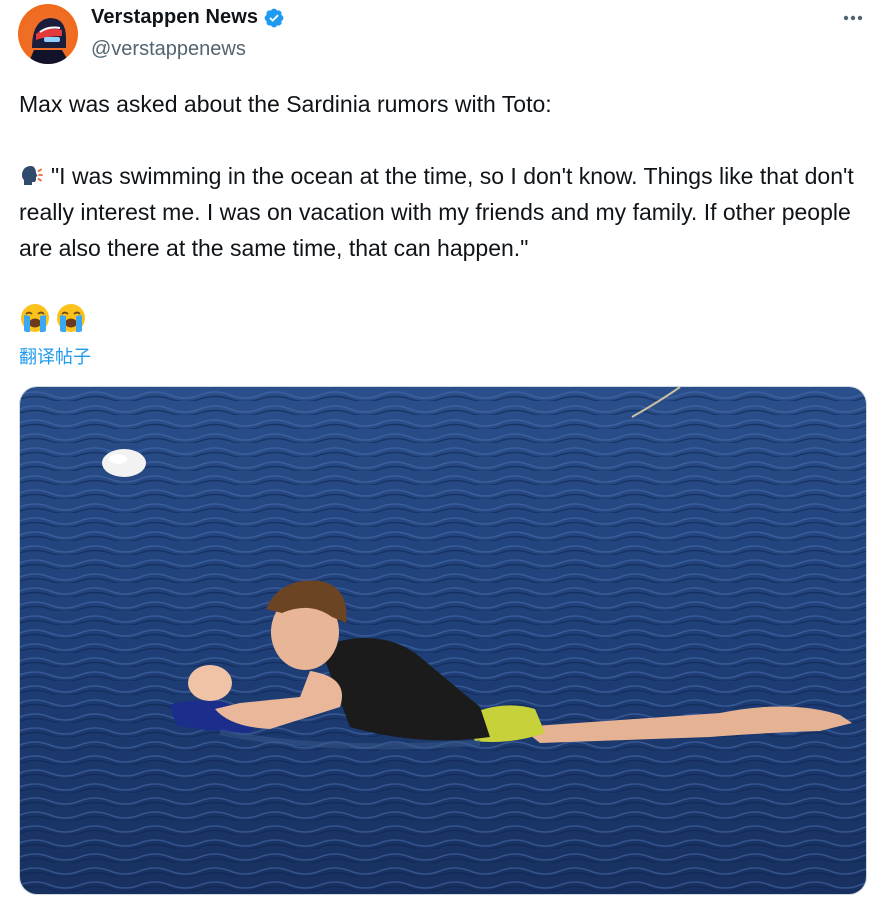 The image size is (887, 908). I want to click on avatar, so click(48, 34).